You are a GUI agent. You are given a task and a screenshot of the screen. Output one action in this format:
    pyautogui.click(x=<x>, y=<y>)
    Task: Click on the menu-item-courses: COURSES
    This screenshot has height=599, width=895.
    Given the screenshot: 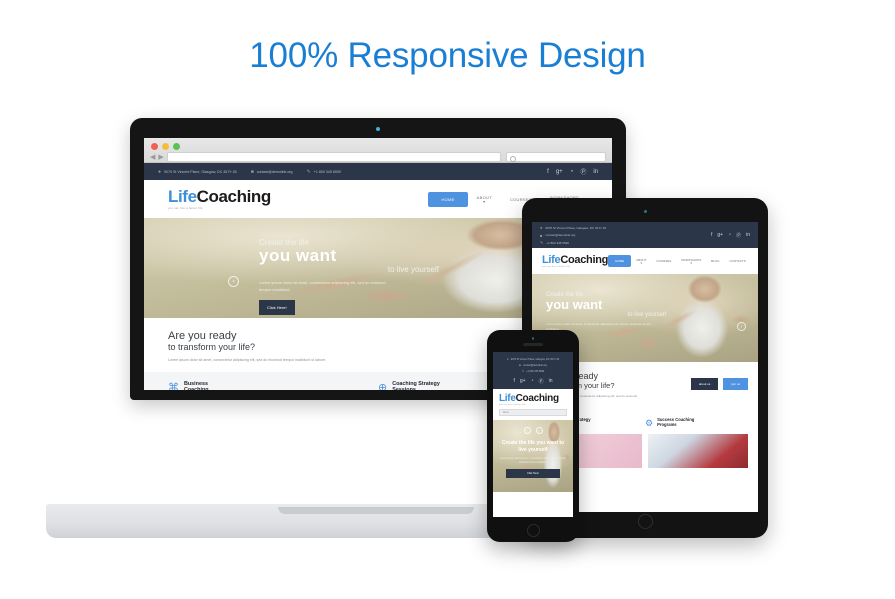 What is the action you would take?
    pyautogui.click(x=663, y=261)
    